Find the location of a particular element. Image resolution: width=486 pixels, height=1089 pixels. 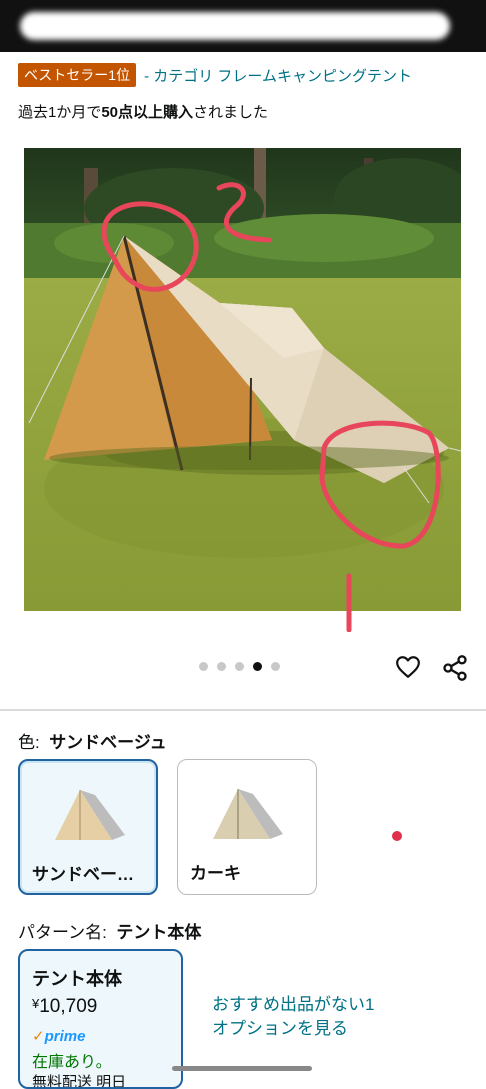

more-offers-link: おすすめ出品がない1オプションを見る is located at coordinates (297, 1017).